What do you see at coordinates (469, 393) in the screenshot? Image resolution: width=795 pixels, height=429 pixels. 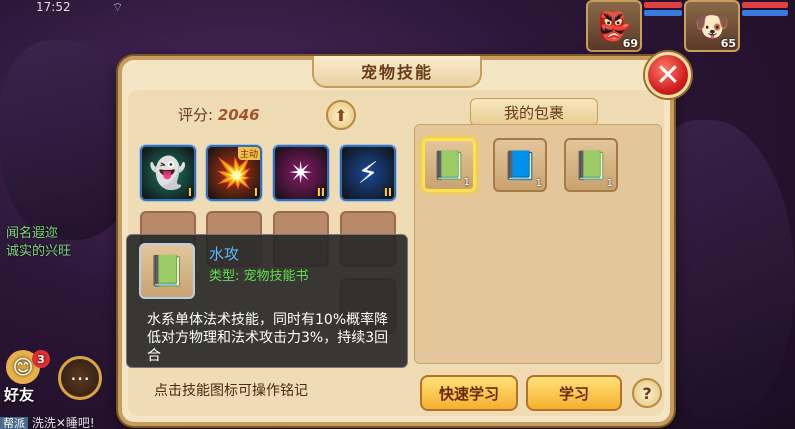 I see `quick-learn-button: 快速学习` at bounding box center [469, 393].